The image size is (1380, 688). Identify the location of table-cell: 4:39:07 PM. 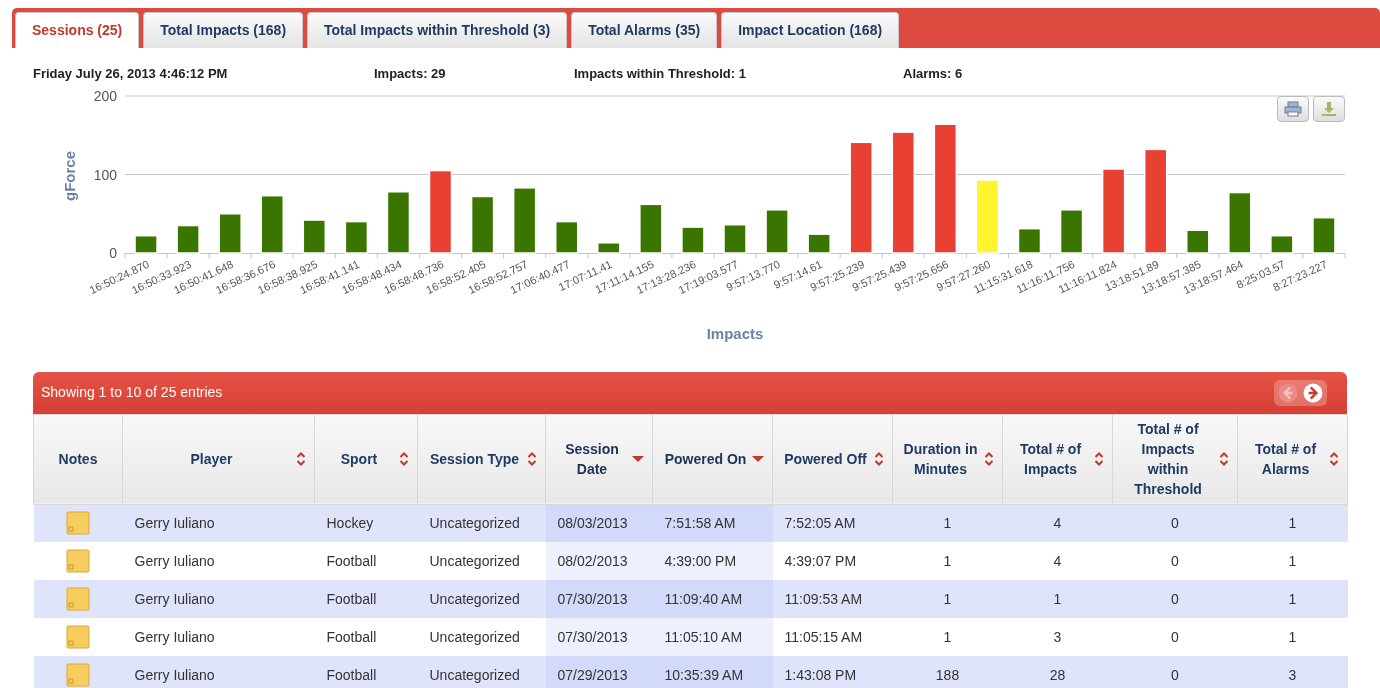
(832, 561).